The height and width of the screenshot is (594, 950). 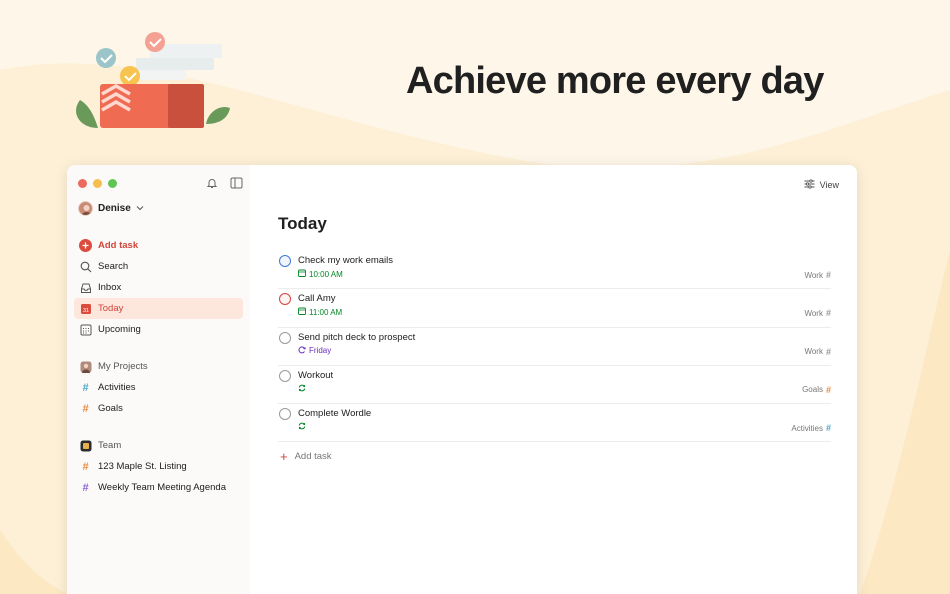 I want to click on close-window-button, so click(x=82, y=183).